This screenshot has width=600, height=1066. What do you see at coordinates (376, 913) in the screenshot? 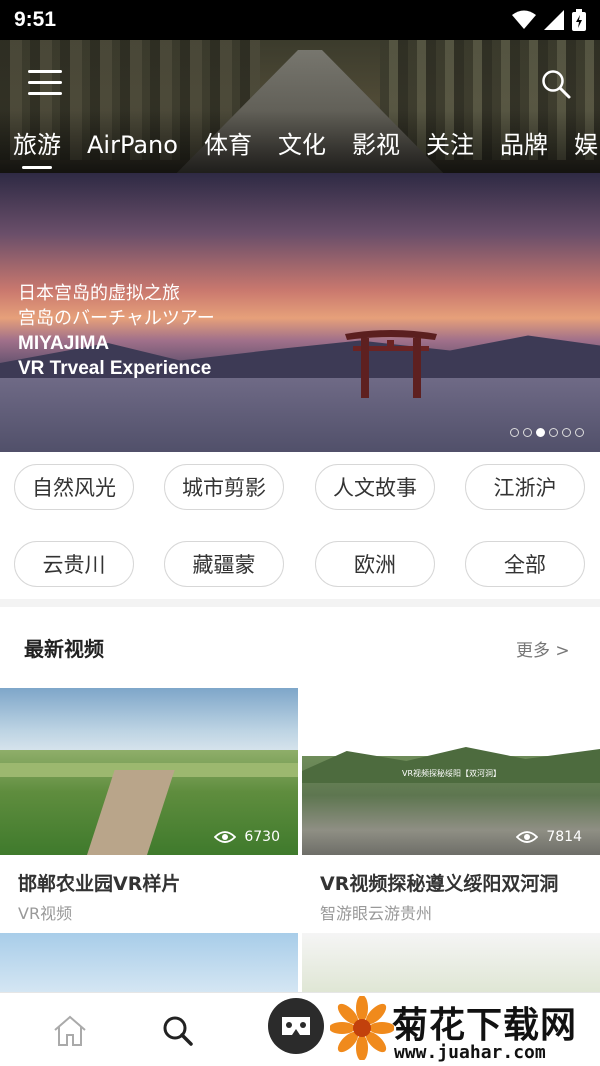
I see `video-source: 智游眼云游贵州` at bounding box center [376, 913].